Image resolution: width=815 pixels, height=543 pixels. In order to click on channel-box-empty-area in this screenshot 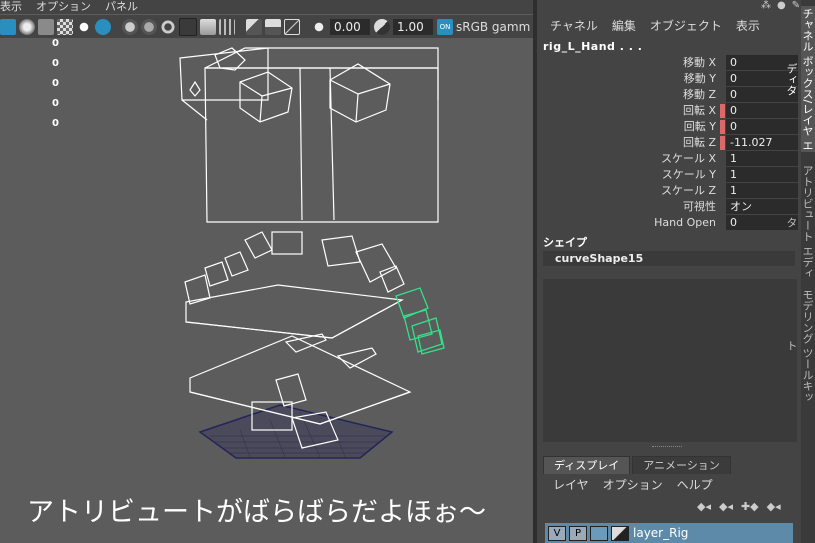, I will do `click(670, 360)`.